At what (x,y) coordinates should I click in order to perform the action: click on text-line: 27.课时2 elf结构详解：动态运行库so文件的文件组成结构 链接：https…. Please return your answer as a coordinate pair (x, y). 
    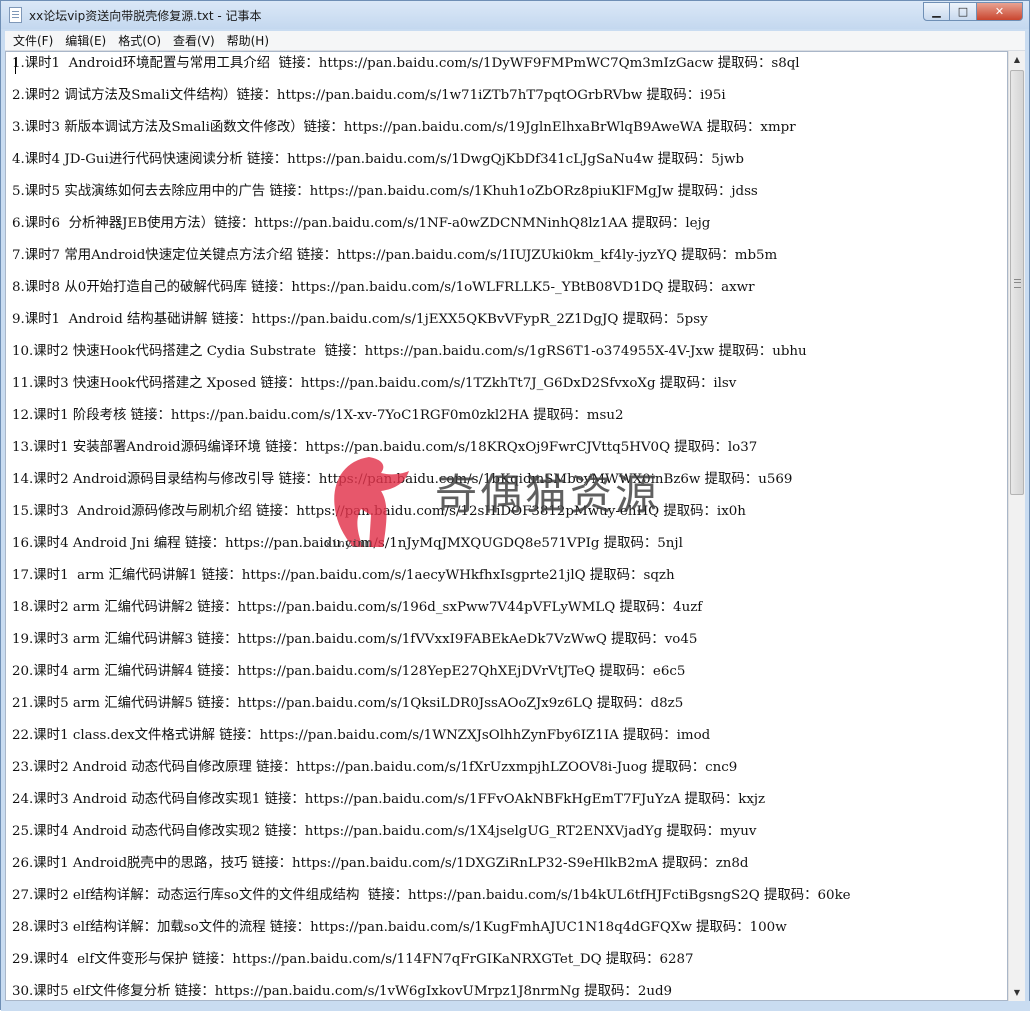
    Looking at the image, I should click on (431, 896).